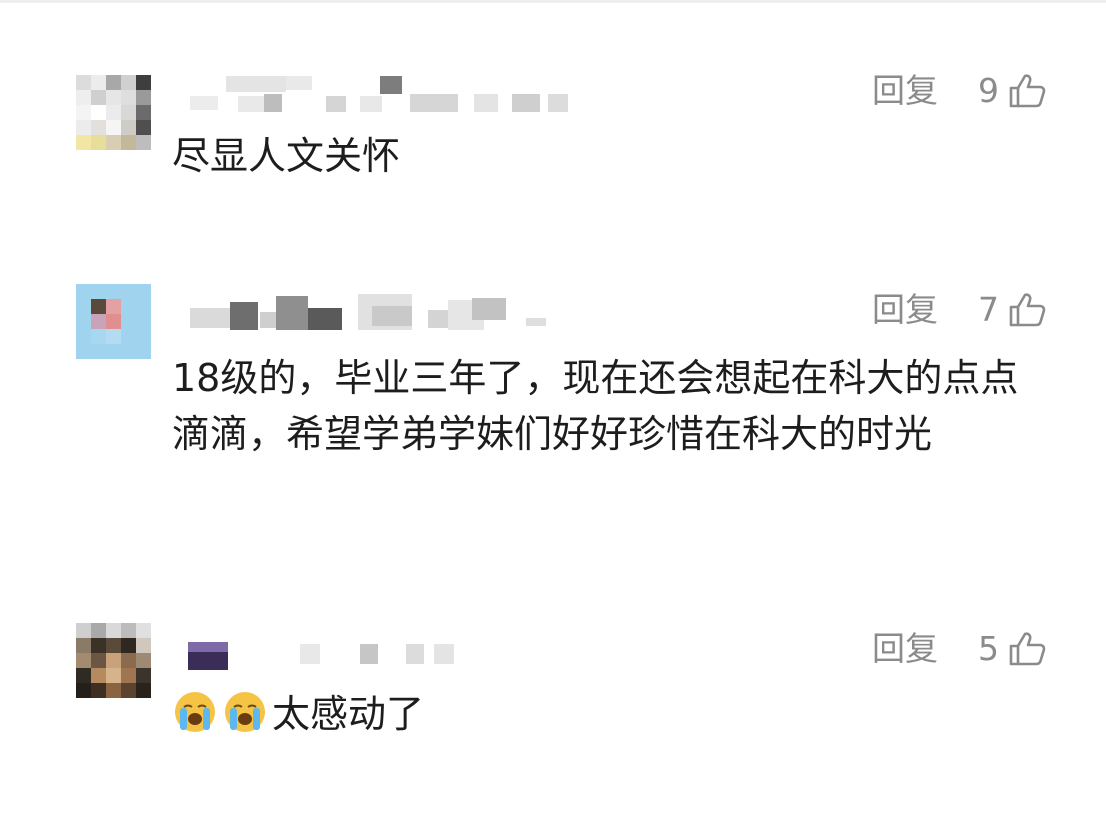 The width and height of the screenshot is (1106, 817). I want to click on comment-text: 尽显人文关怀, so click(286, 156).